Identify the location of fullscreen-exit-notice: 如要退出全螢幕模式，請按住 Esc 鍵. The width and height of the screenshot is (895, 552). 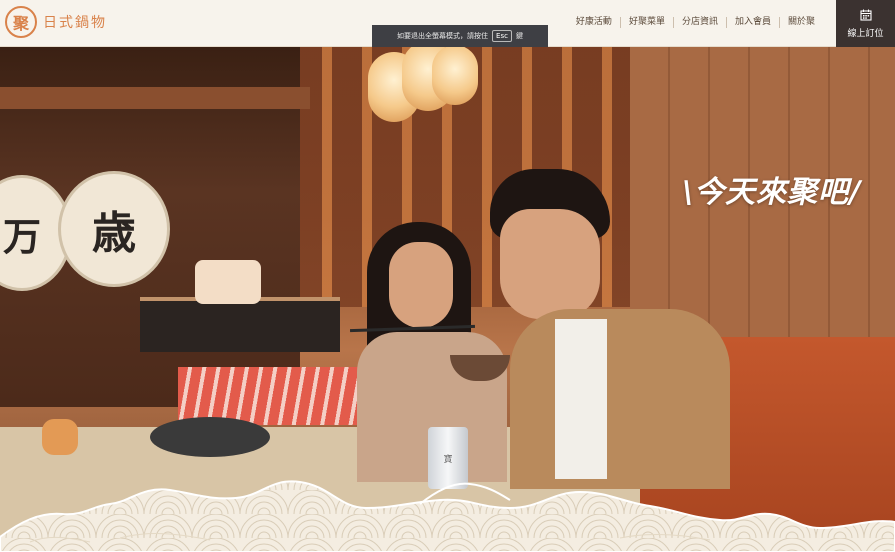
(460, 36).